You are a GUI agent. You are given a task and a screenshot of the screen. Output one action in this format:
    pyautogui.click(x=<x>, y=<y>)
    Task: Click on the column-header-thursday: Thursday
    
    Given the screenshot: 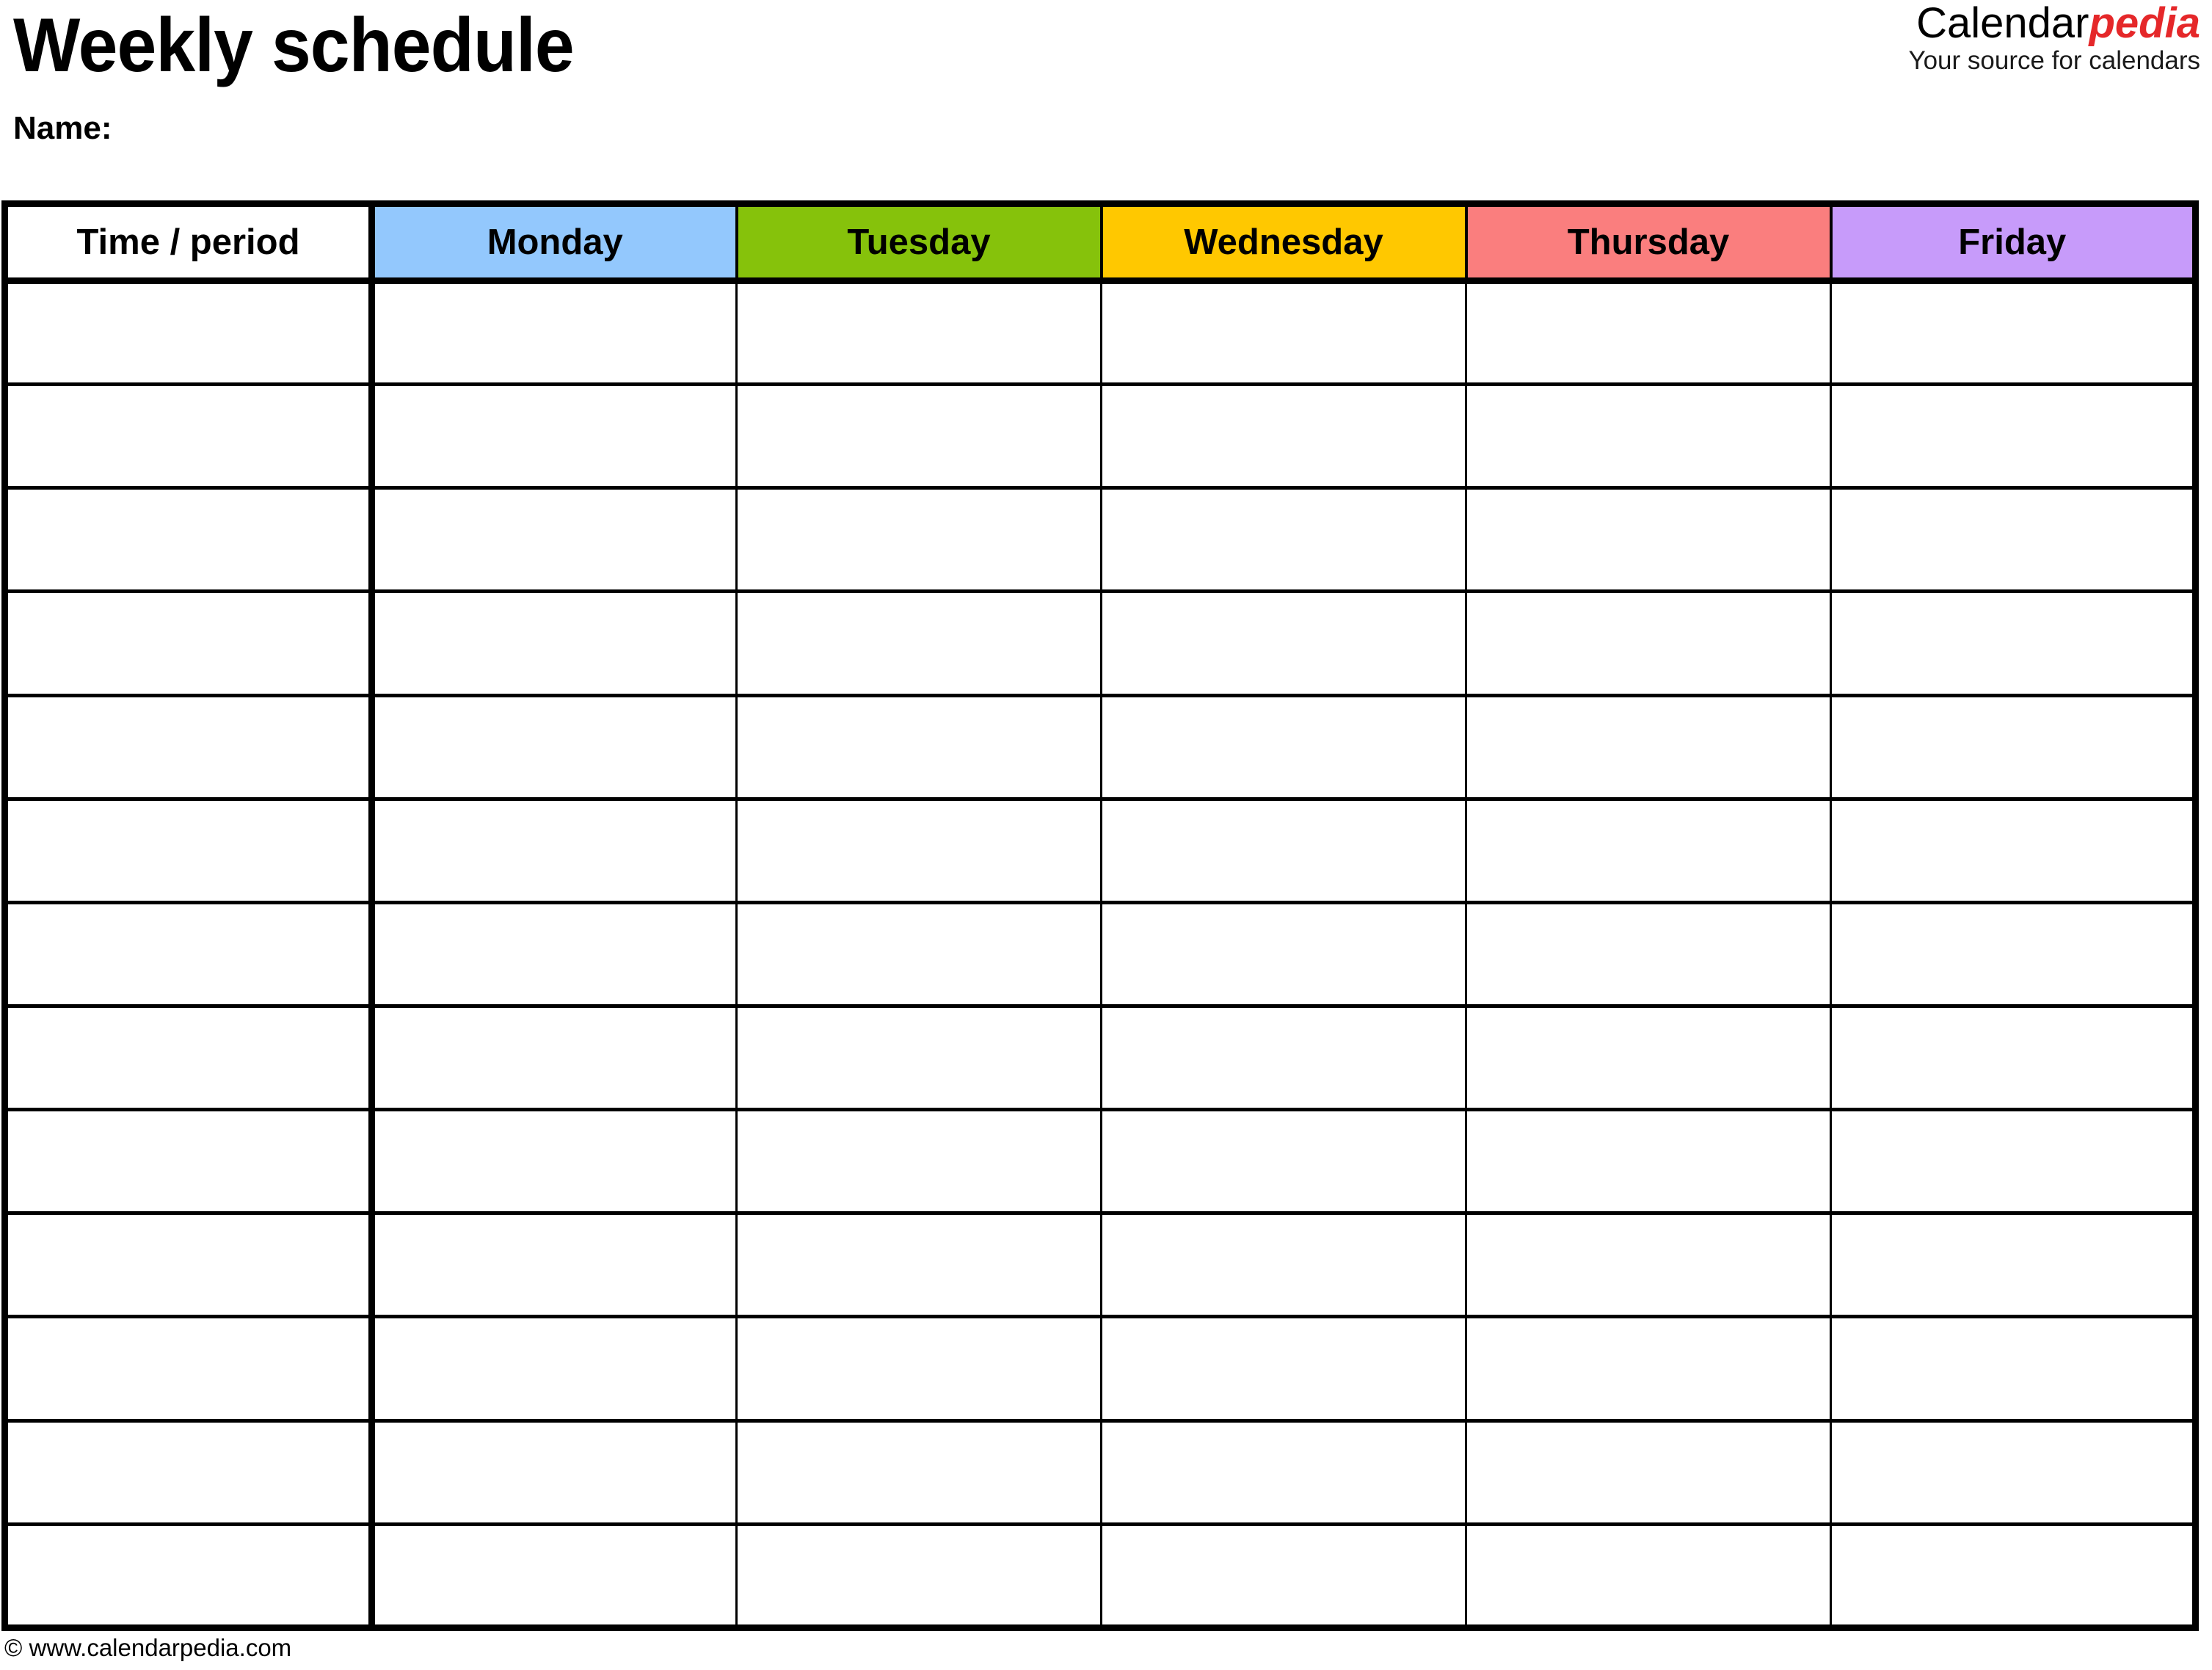 What is the action you would take?
    pyautogui.click(x=1649, y=242)
    